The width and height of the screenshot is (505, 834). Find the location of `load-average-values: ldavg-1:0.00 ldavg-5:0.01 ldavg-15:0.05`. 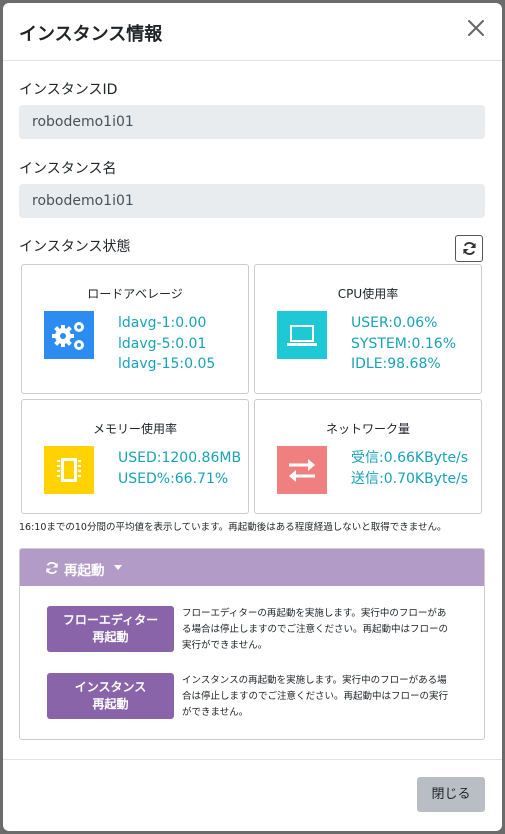

load-average-values: ldavg-1:0.00 ldavg-5:0.01 ldavg-15:0.05 is located at coordinates (166, 344).